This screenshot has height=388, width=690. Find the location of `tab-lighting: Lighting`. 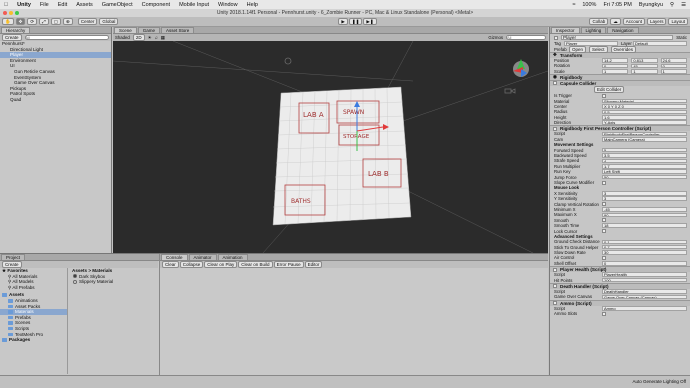

tab-lighting: Lighting is located at coordinates (593, 30).